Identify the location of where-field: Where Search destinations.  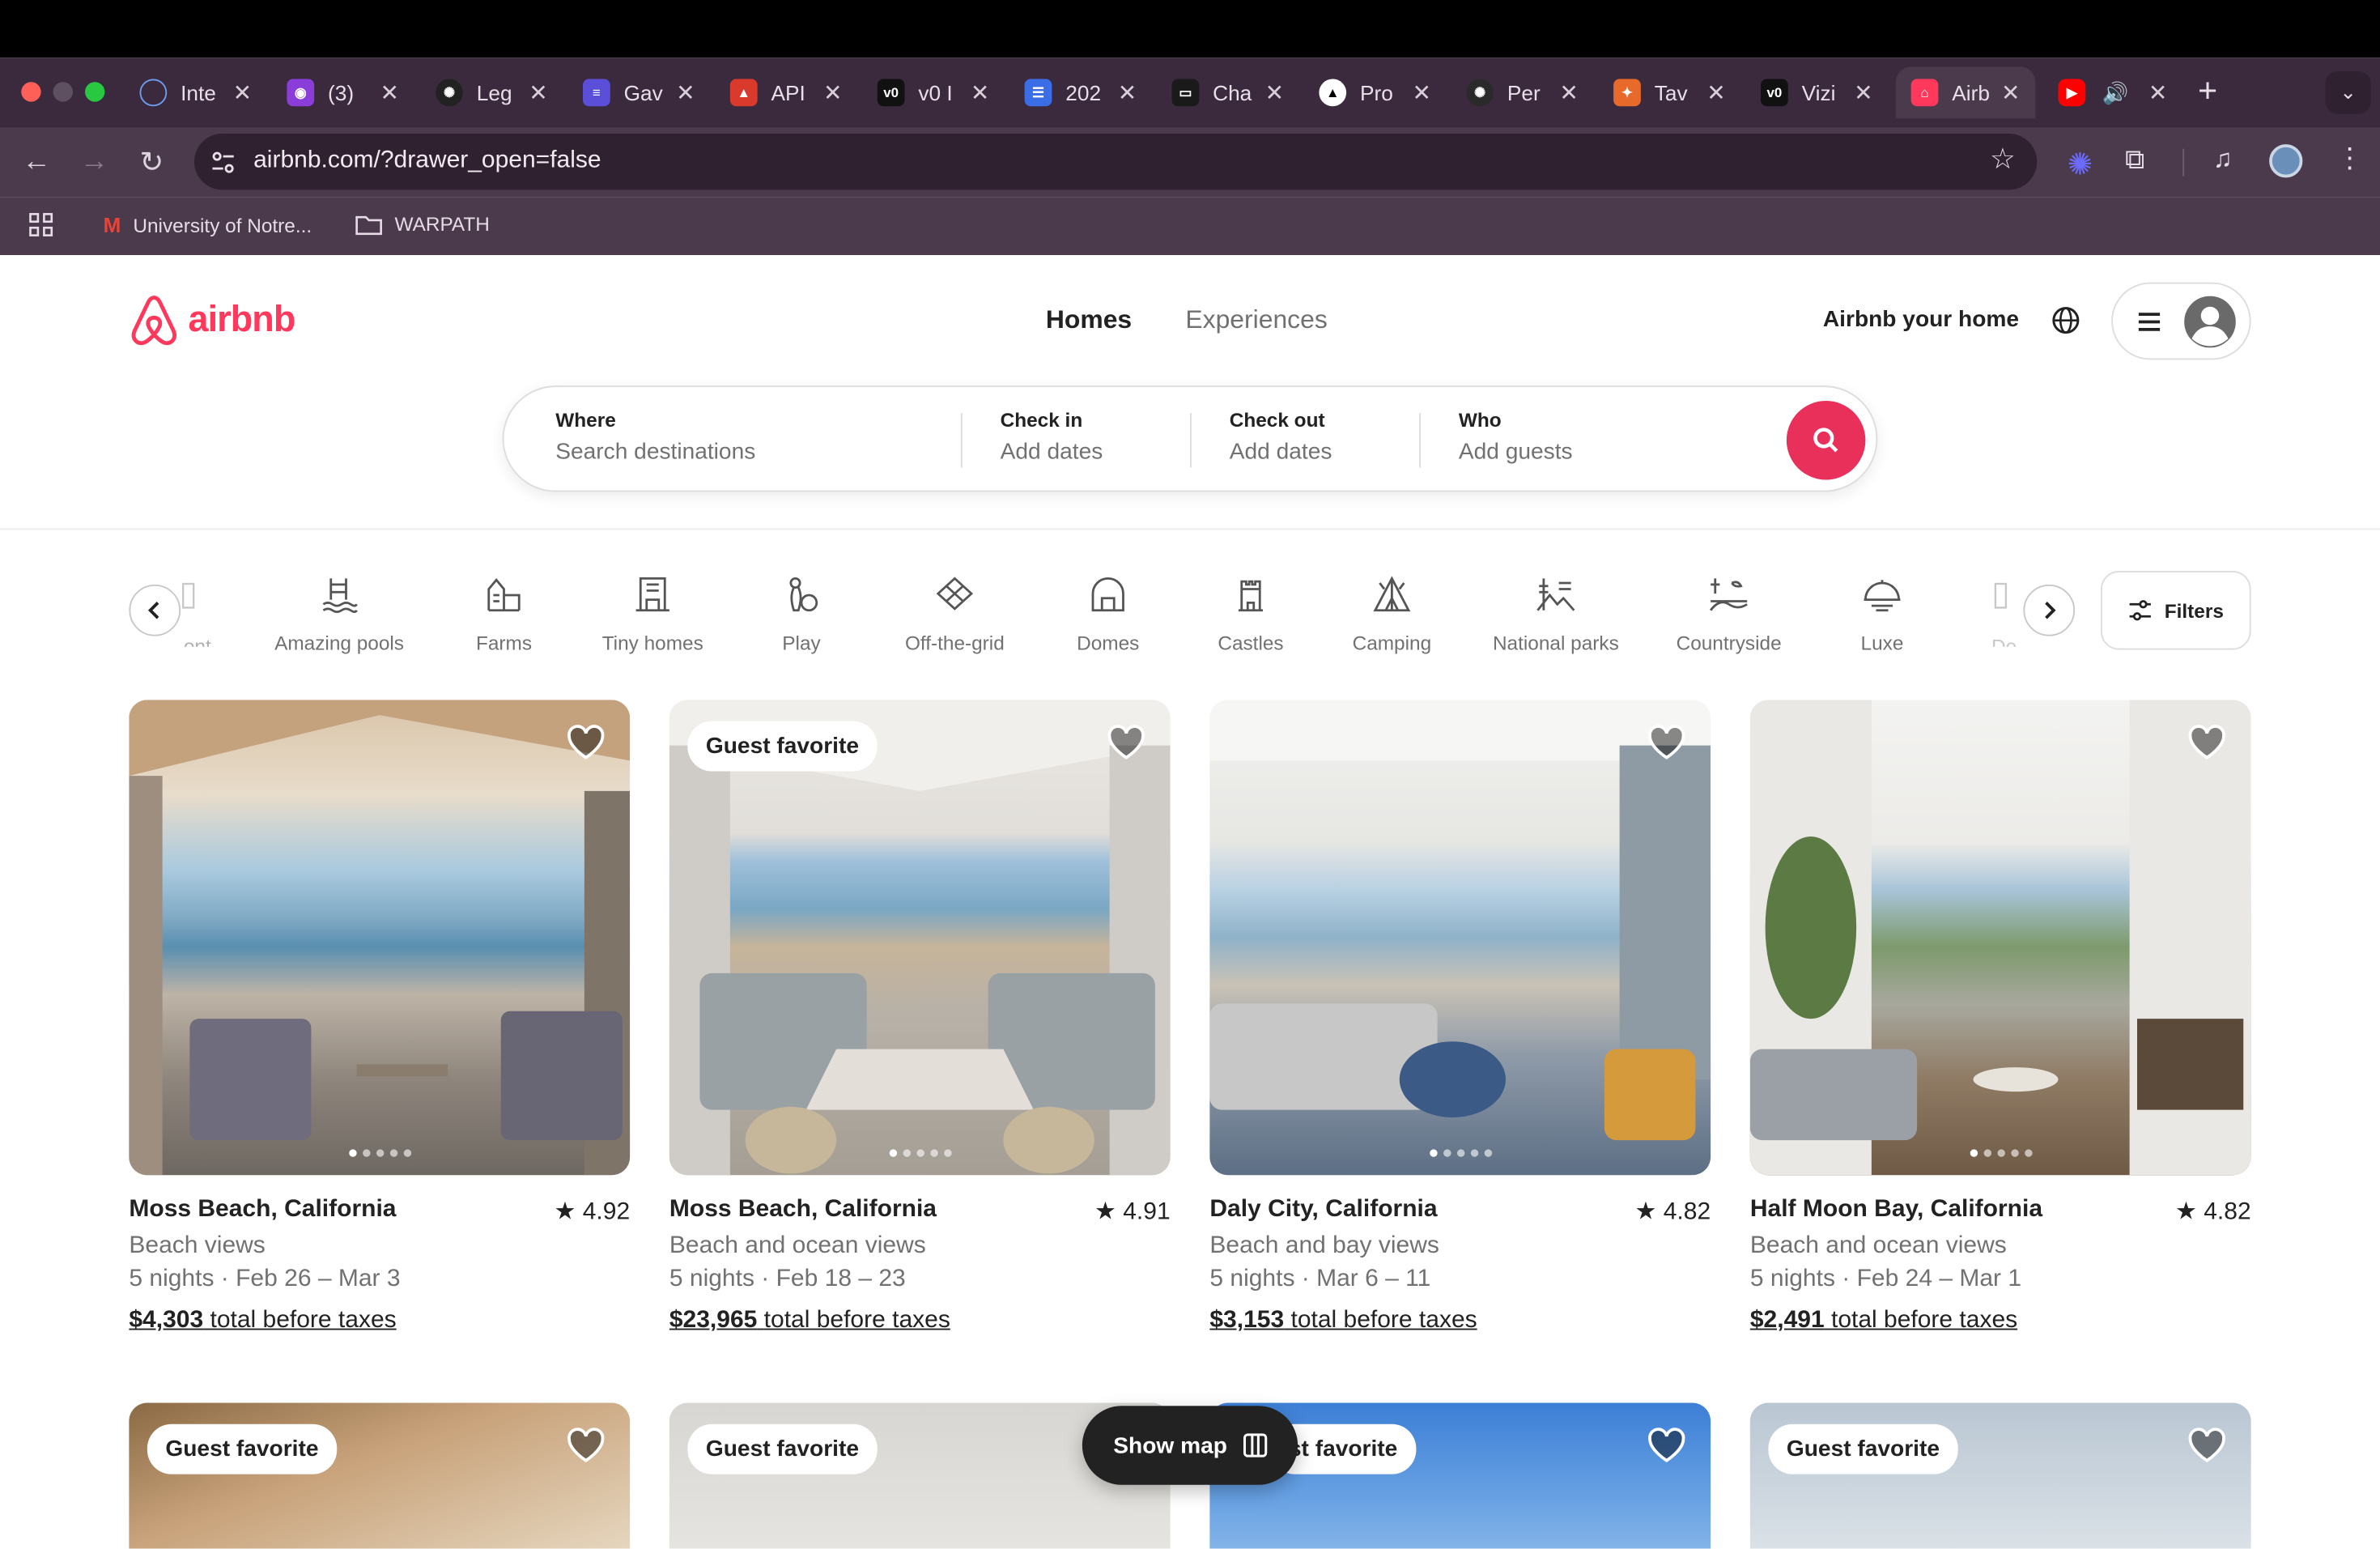
(655, 436).